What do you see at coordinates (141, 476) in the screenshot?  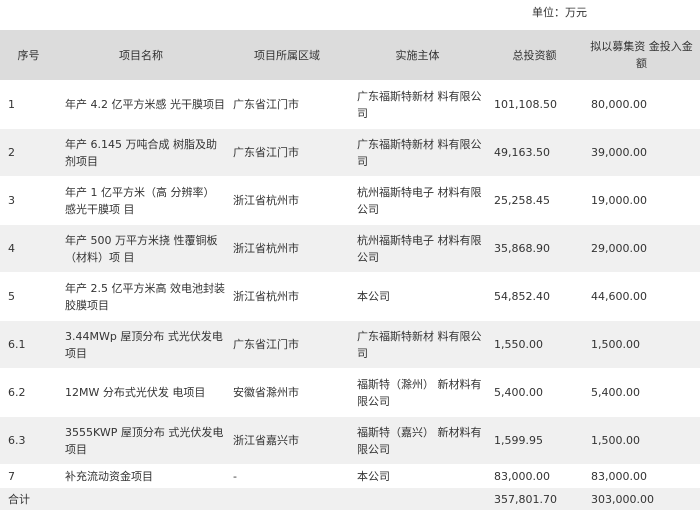 I see `cell-project-name: 补充流动资金项目` at bounding box center [141, 476].